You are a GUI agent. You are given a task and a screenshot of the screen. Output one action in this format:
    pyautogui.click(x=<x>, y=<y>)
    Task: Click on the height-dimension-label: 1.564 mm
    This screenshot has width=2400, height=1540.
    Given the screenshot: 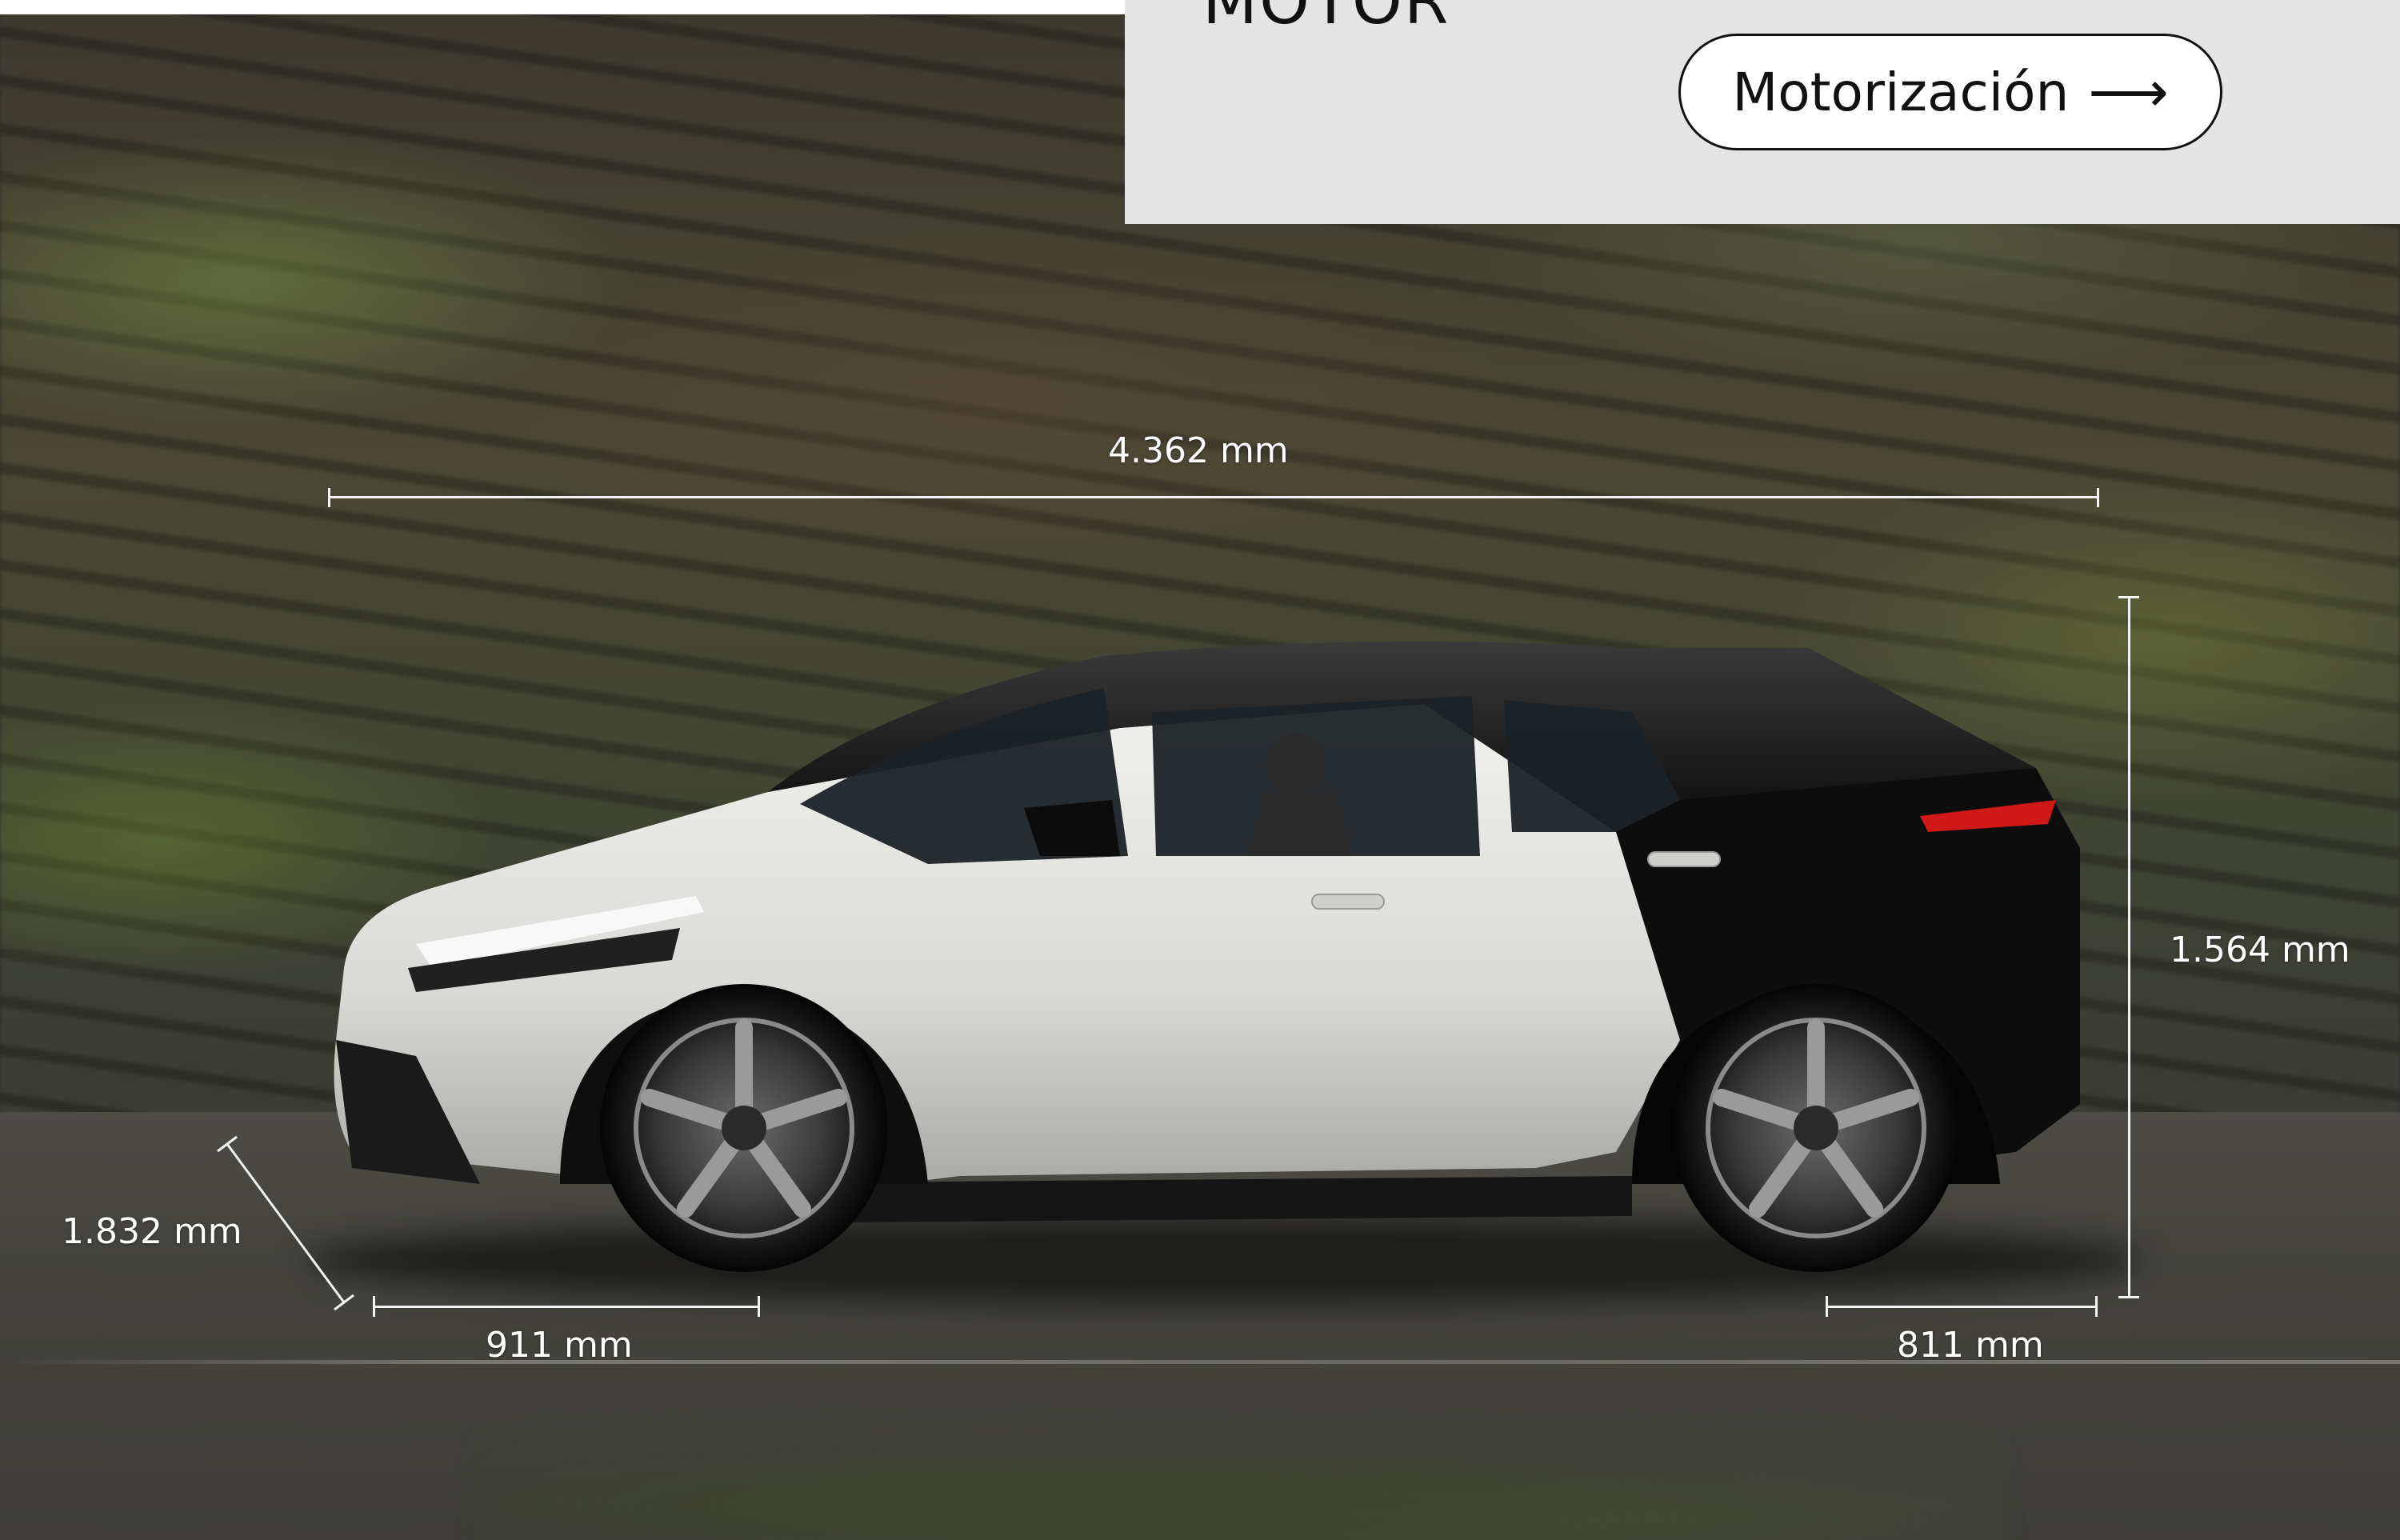 What is the action you would take?
    pyautogui.click(x=2260, y=950)
    